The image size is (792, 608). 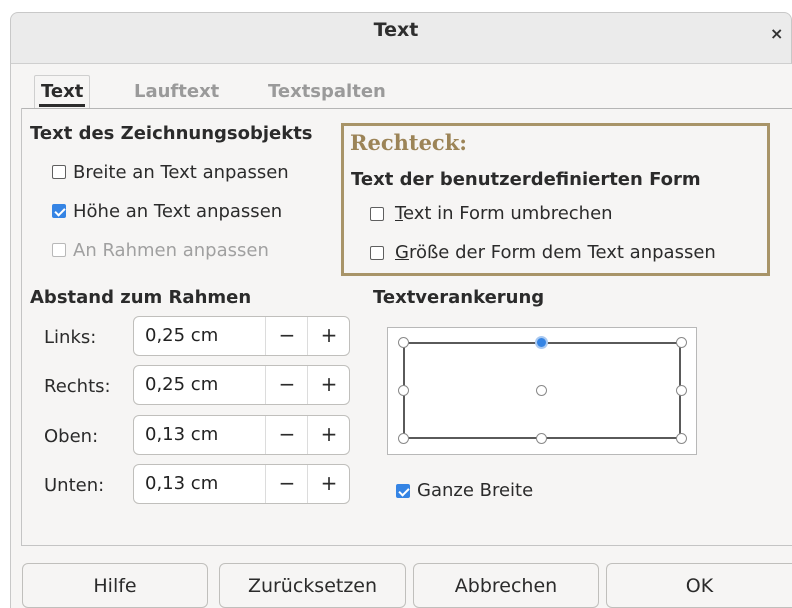 What do you see at coordinates (475, 490) in the screenshot?
I see `full-width-label: Ganze Breite` at bounding box center [475, 490].